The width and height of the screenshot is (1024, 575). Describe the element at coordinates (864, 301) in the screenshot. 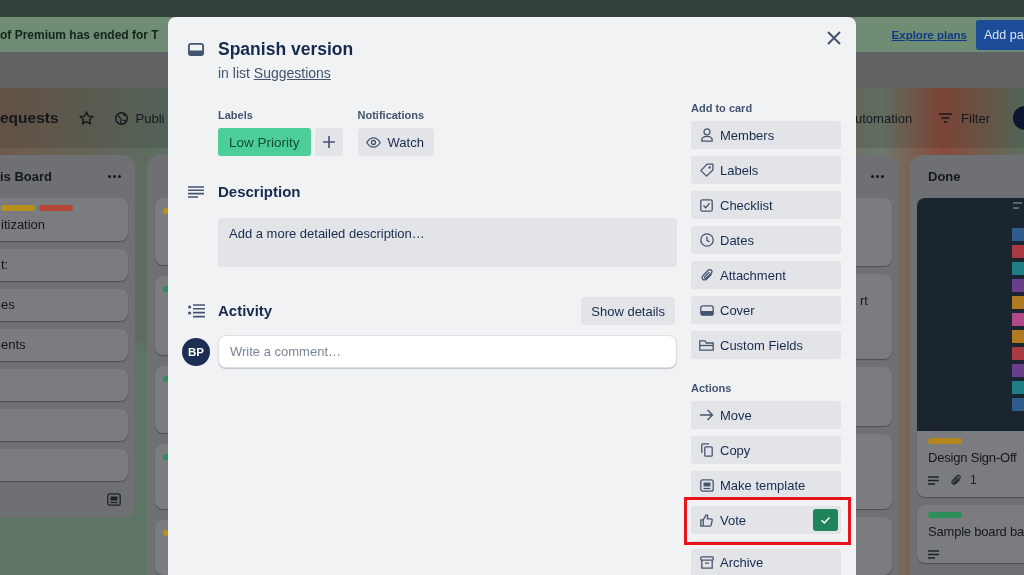

I see `card-title: rt` at that location.